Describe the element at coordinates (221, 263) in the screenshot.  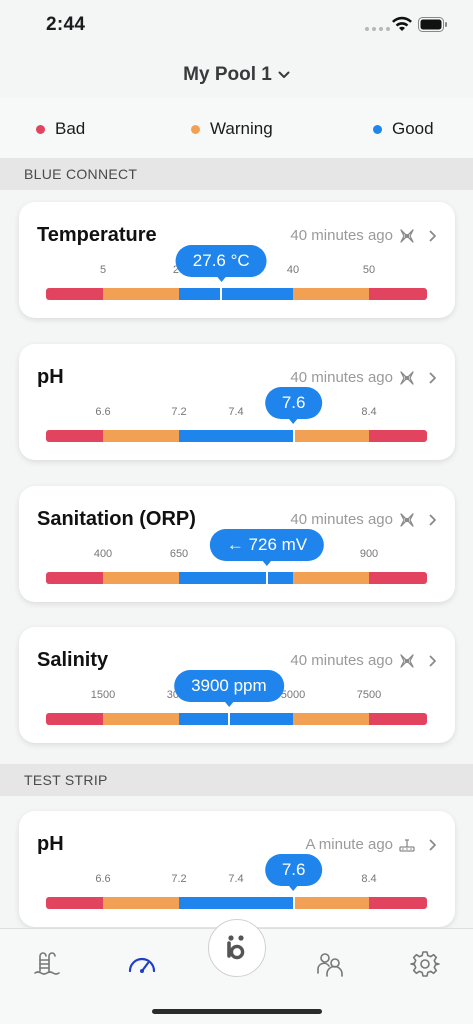
I see `value-bubble: 27.6 °C` at that location.